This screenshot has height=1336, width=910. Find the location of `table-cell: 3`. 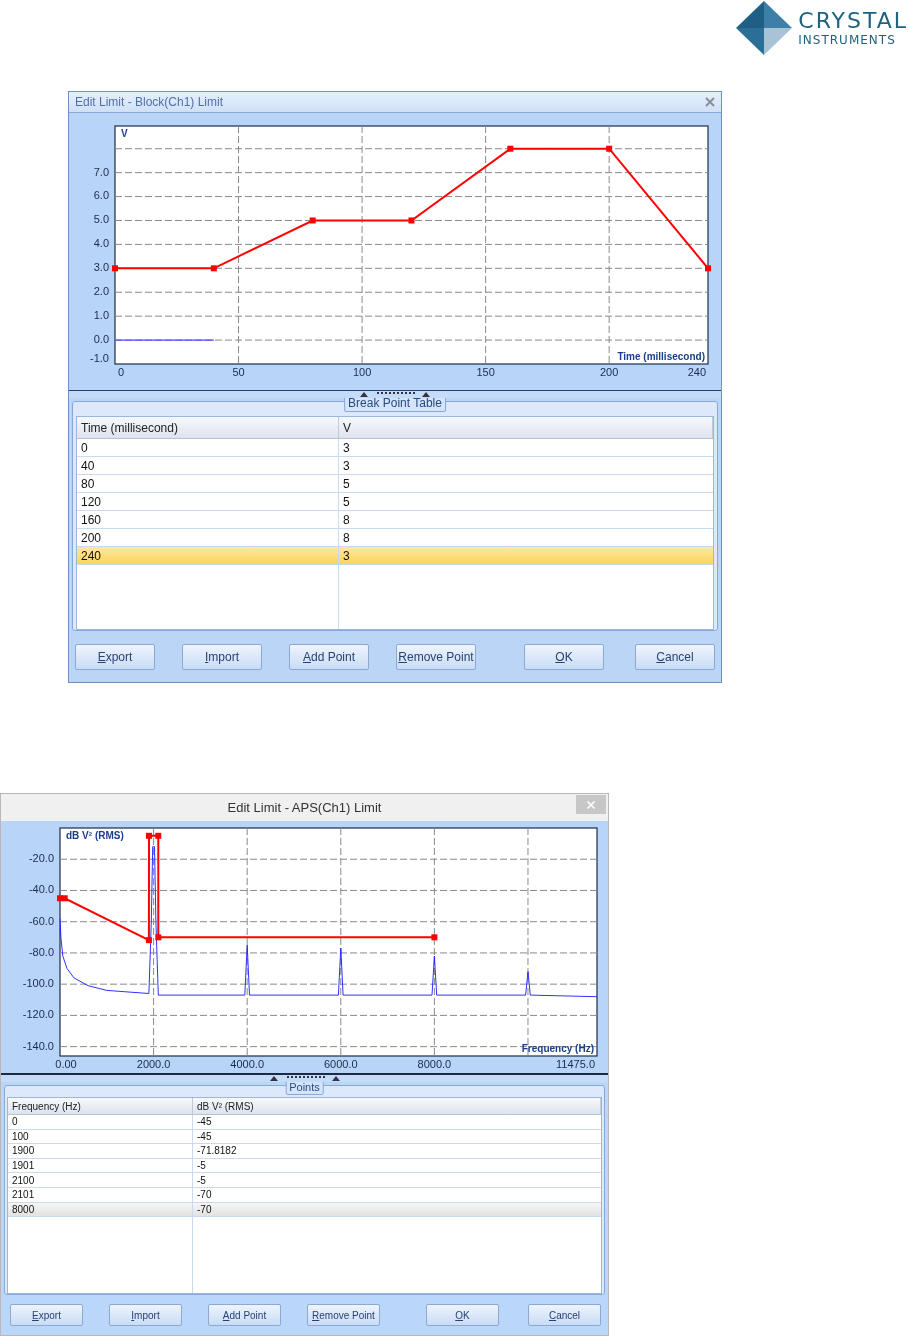

table-cell: 3 is located at coordinates (526, 556).